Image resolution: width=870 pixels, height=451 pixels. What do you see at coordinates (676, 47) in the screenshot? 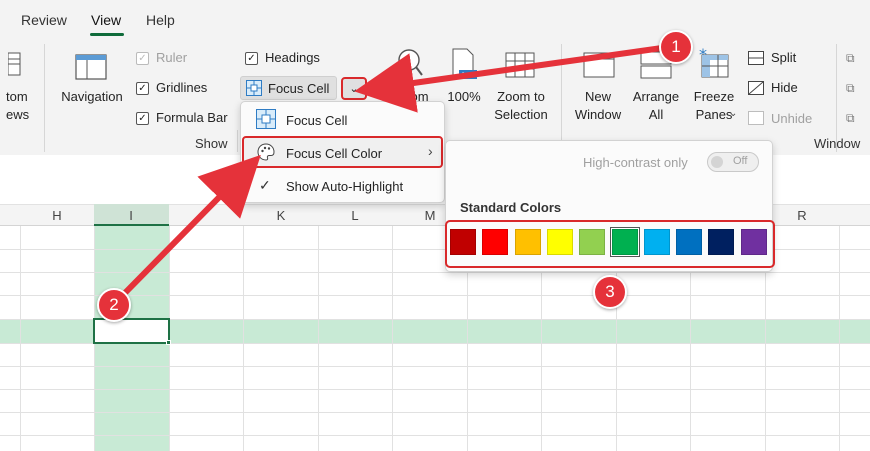
I see `callout-badge-1: 1` at bounding box center [676, 47].